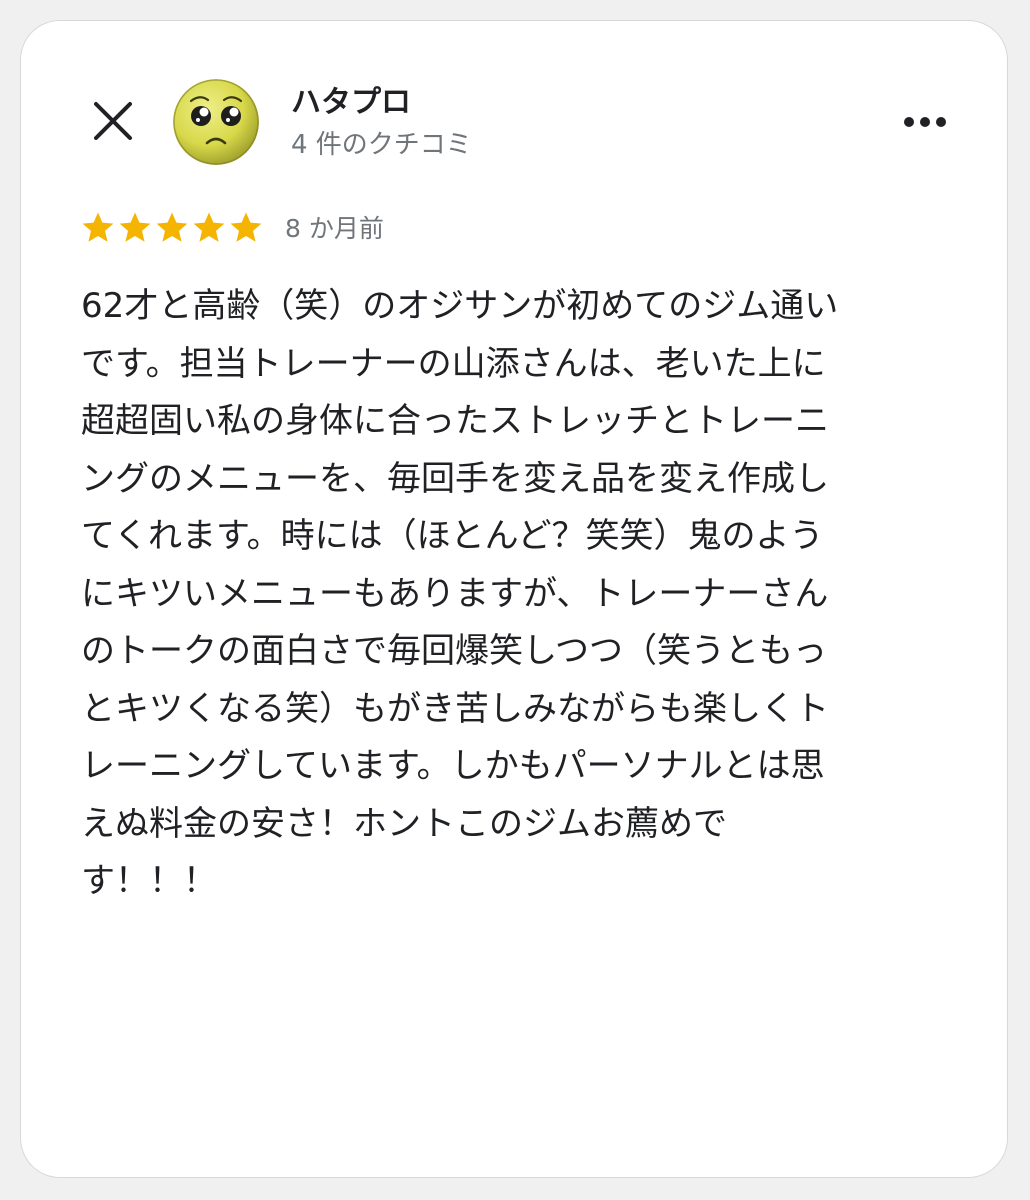 Image resolution: width=1030 pixels, height=1200 pixels. What do you see at coordinates (460, 306) in the screenshot?
I see `review-line: 62才と高齢（笑）のオジサンが初めてのジム通い` at bounding box center [460, 306].